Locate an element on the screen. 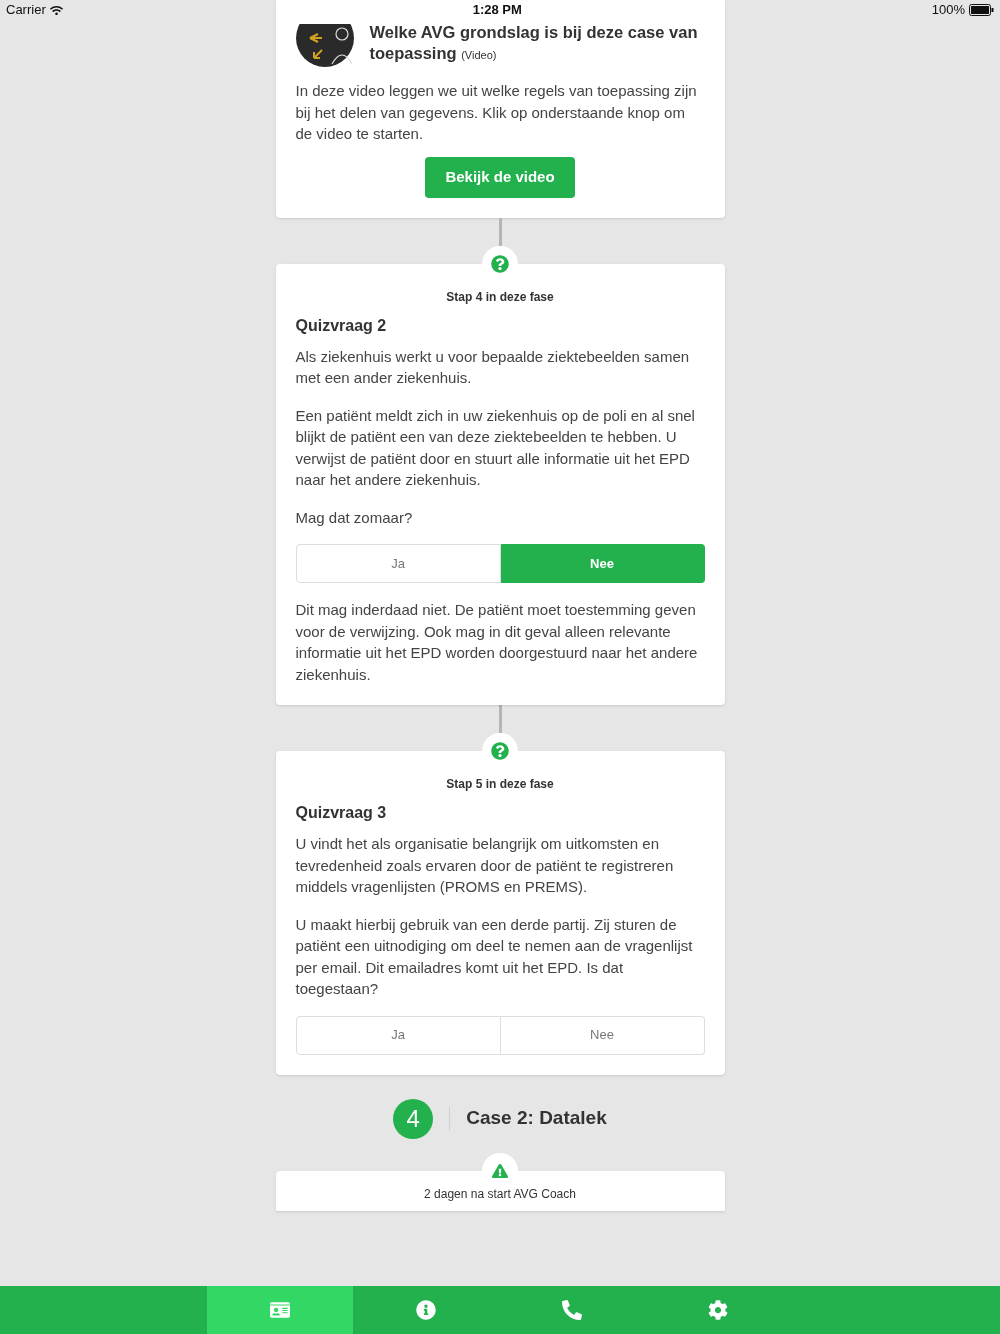  watch-video-button: Bekijk de video is located at coordinates (500, 177).